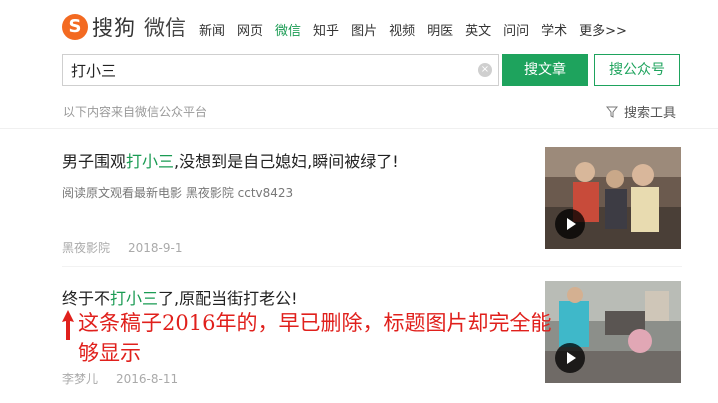 This screenshot has height=403, width=718. What do you see at coordinates (155, 248) in the screenshot?
I see `result-date: 2018-9-1` at bounding box center [155, 248].